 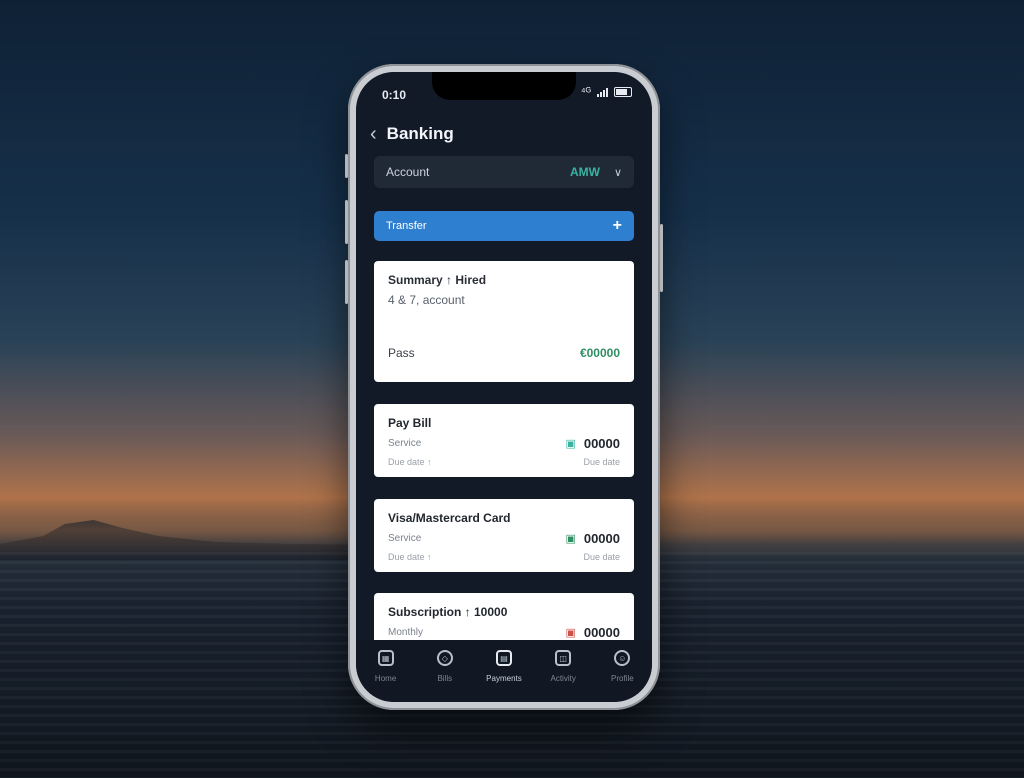 What do you see at coordinates (504, 172) in the screenshot?
I see `account-dropdown: Account AMW ∨` at bounding box center [504, 172].